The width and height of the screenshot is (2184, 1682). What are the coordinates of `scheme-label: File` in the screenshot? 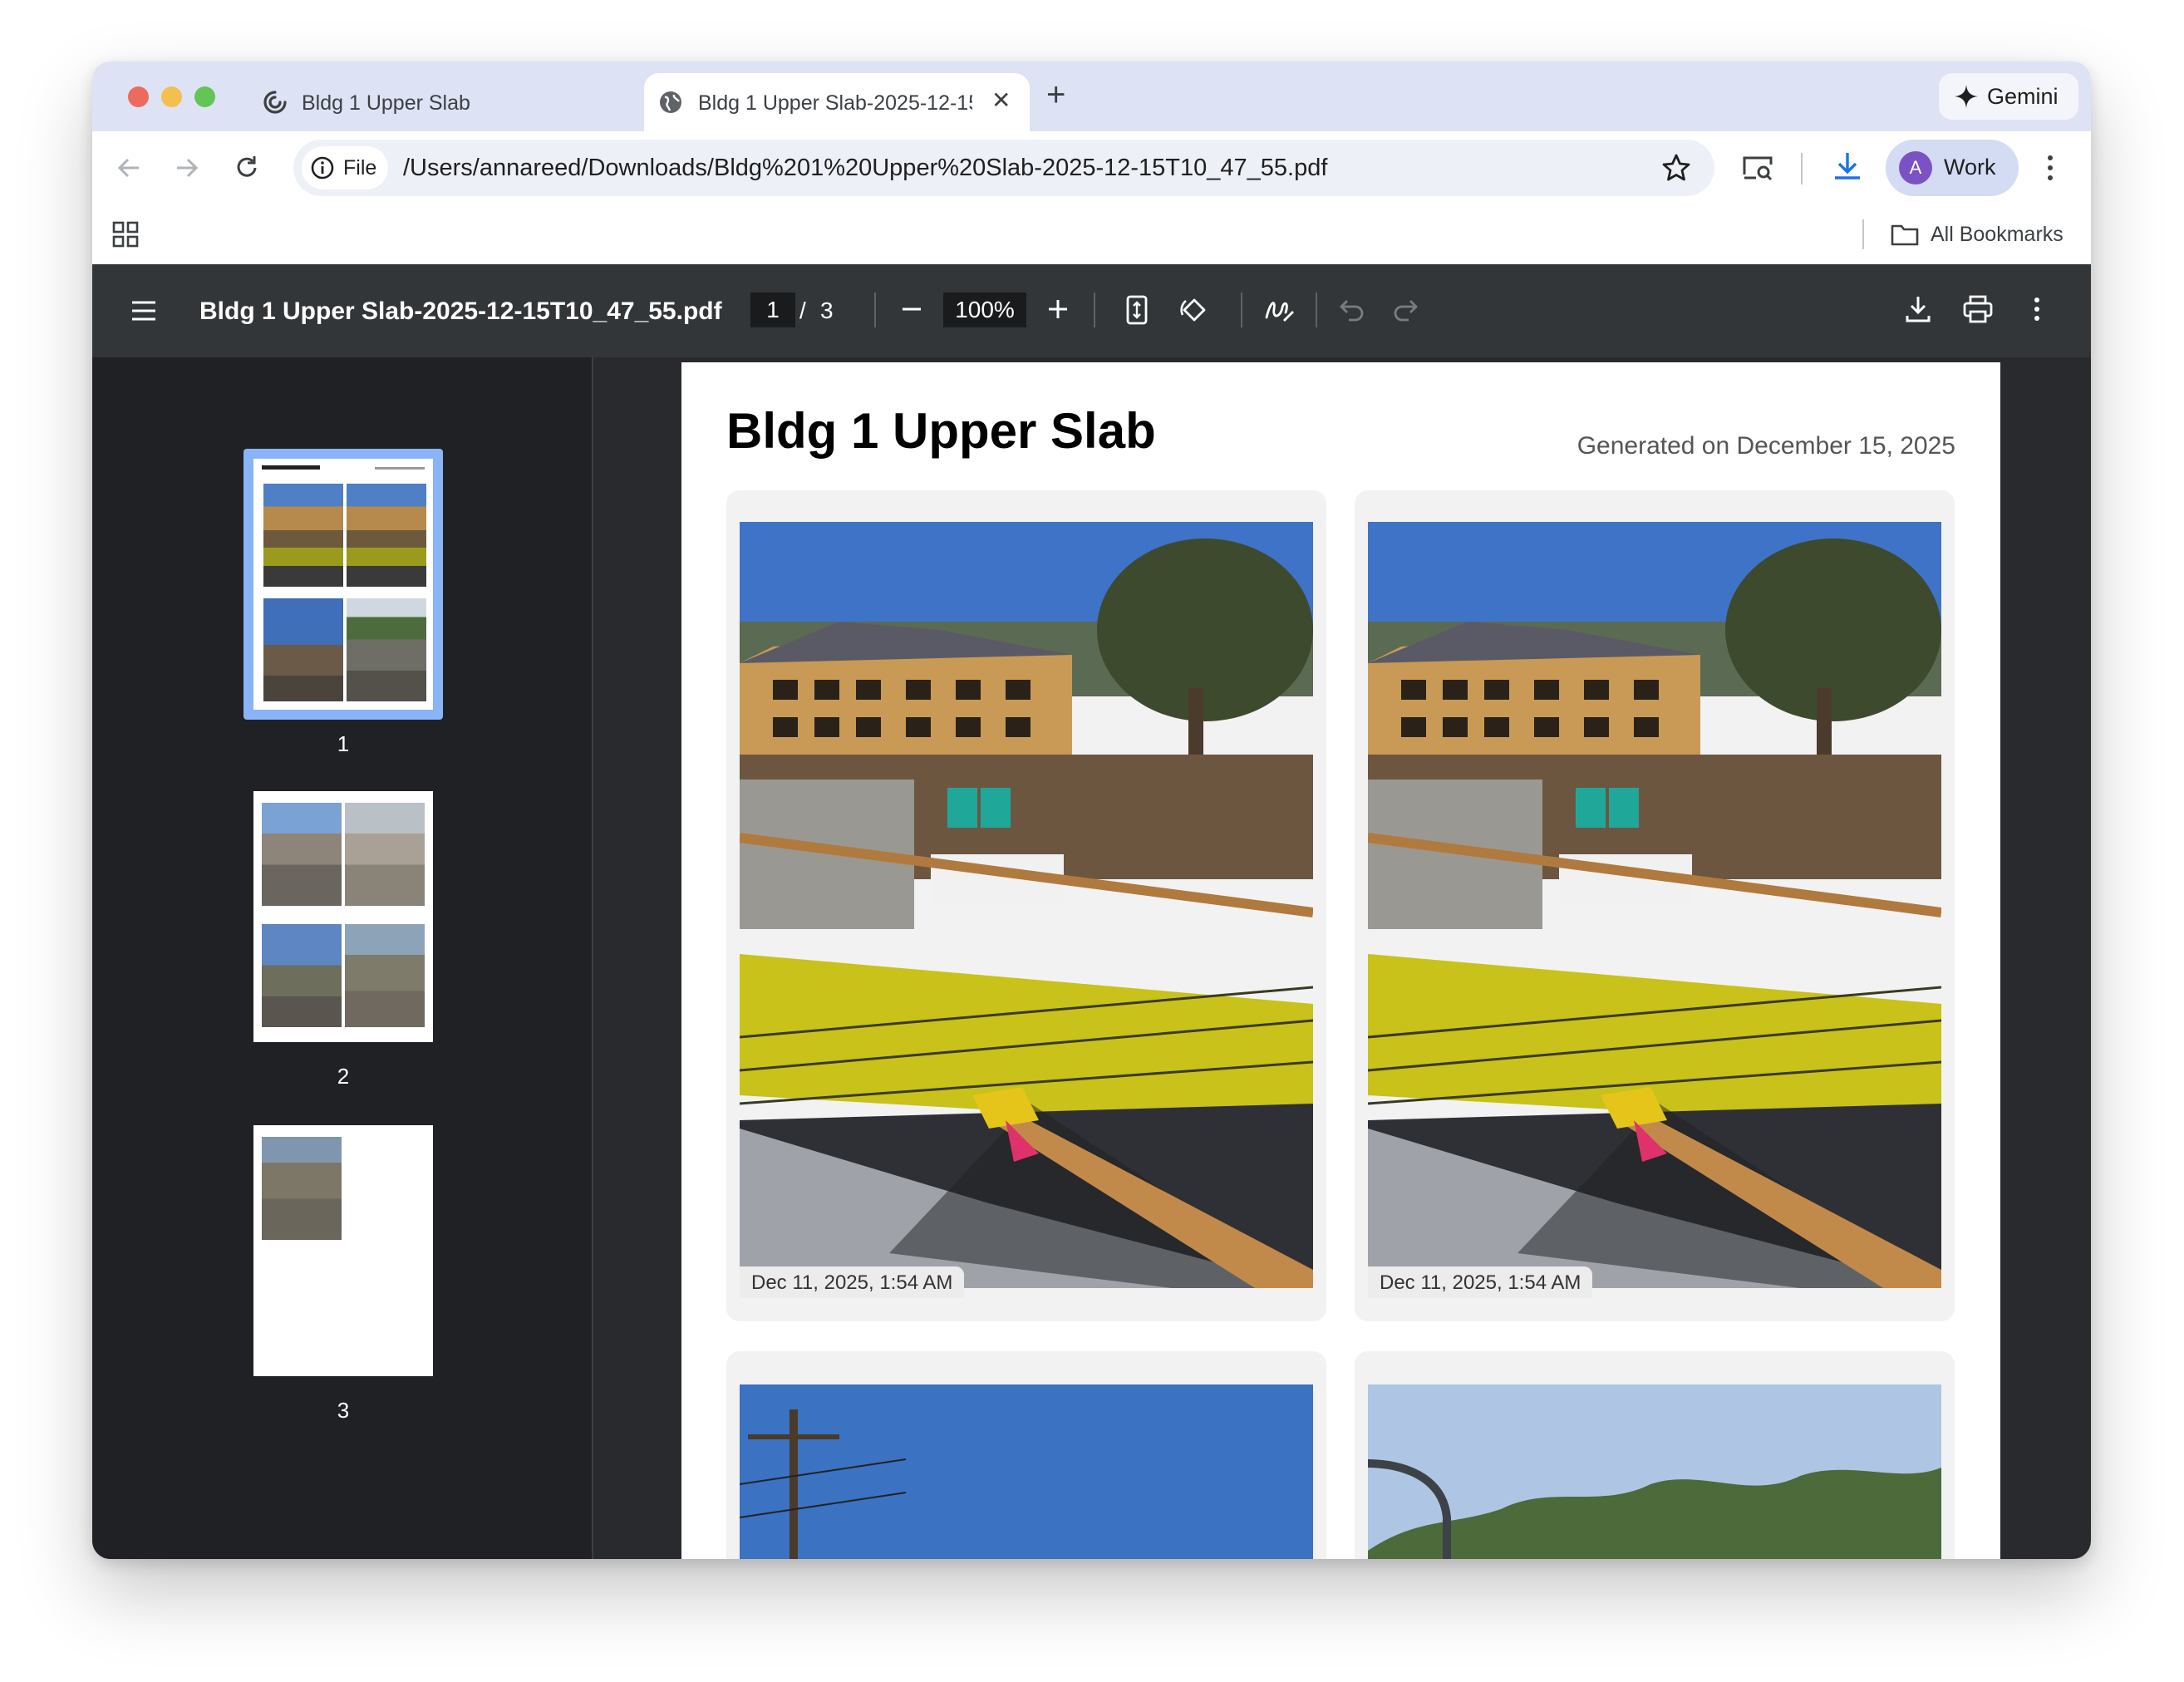 It's located at (360, 167).